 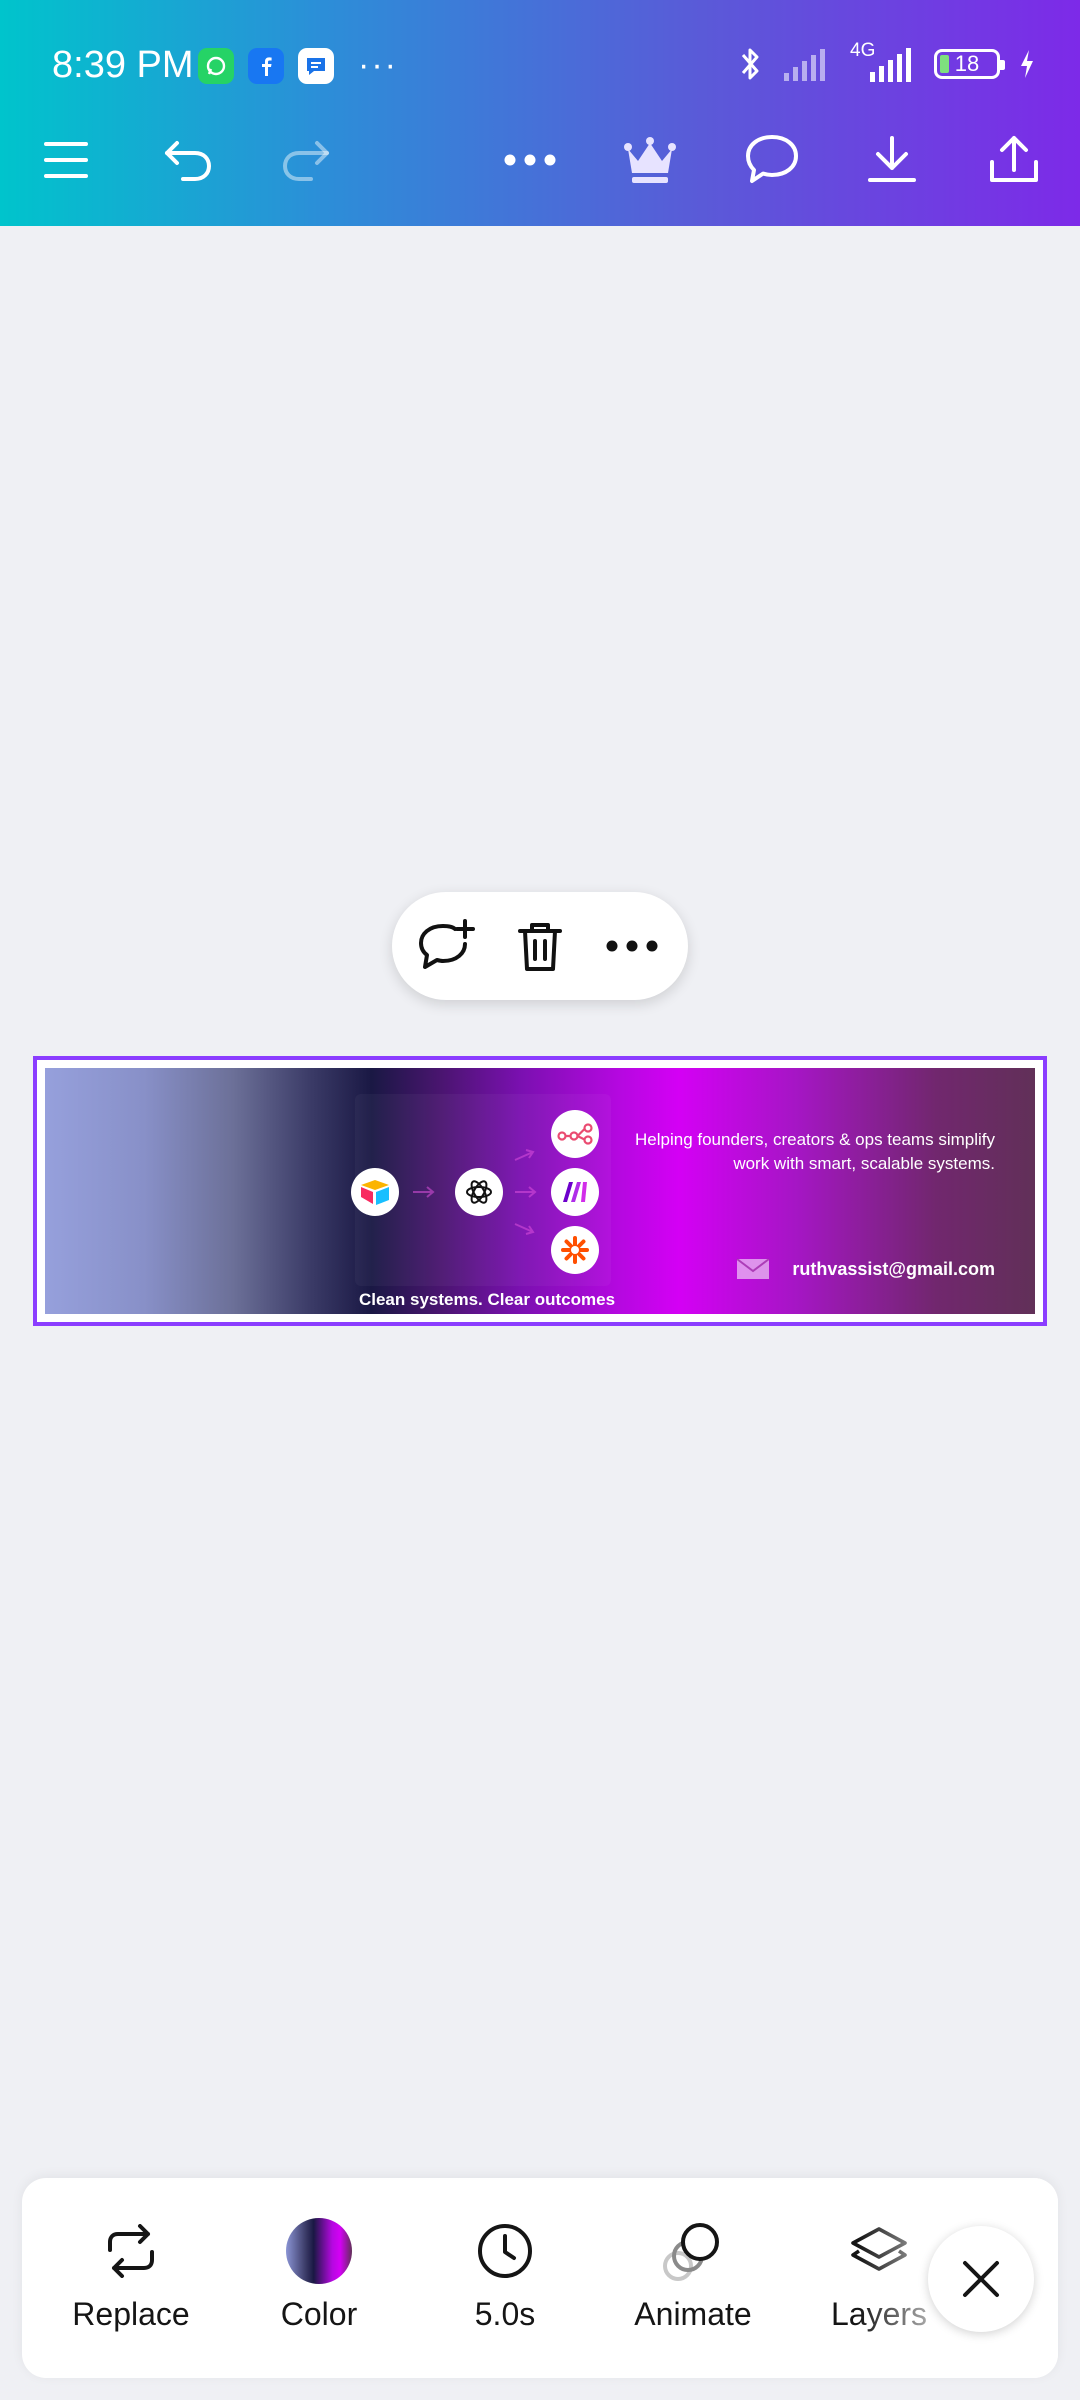 I want to click on animate-label: Animate, so click(x=693, y=2314).